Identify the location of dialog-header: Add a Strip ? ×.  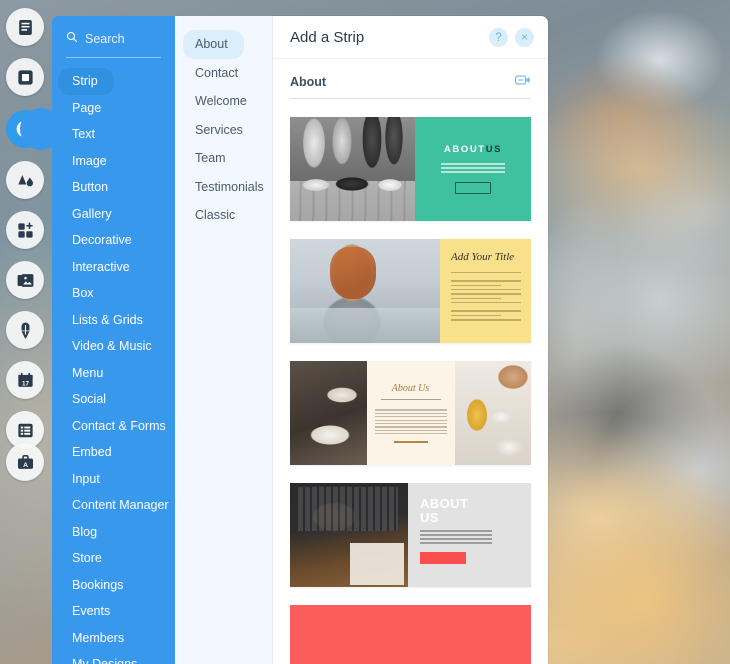
(410, 37).